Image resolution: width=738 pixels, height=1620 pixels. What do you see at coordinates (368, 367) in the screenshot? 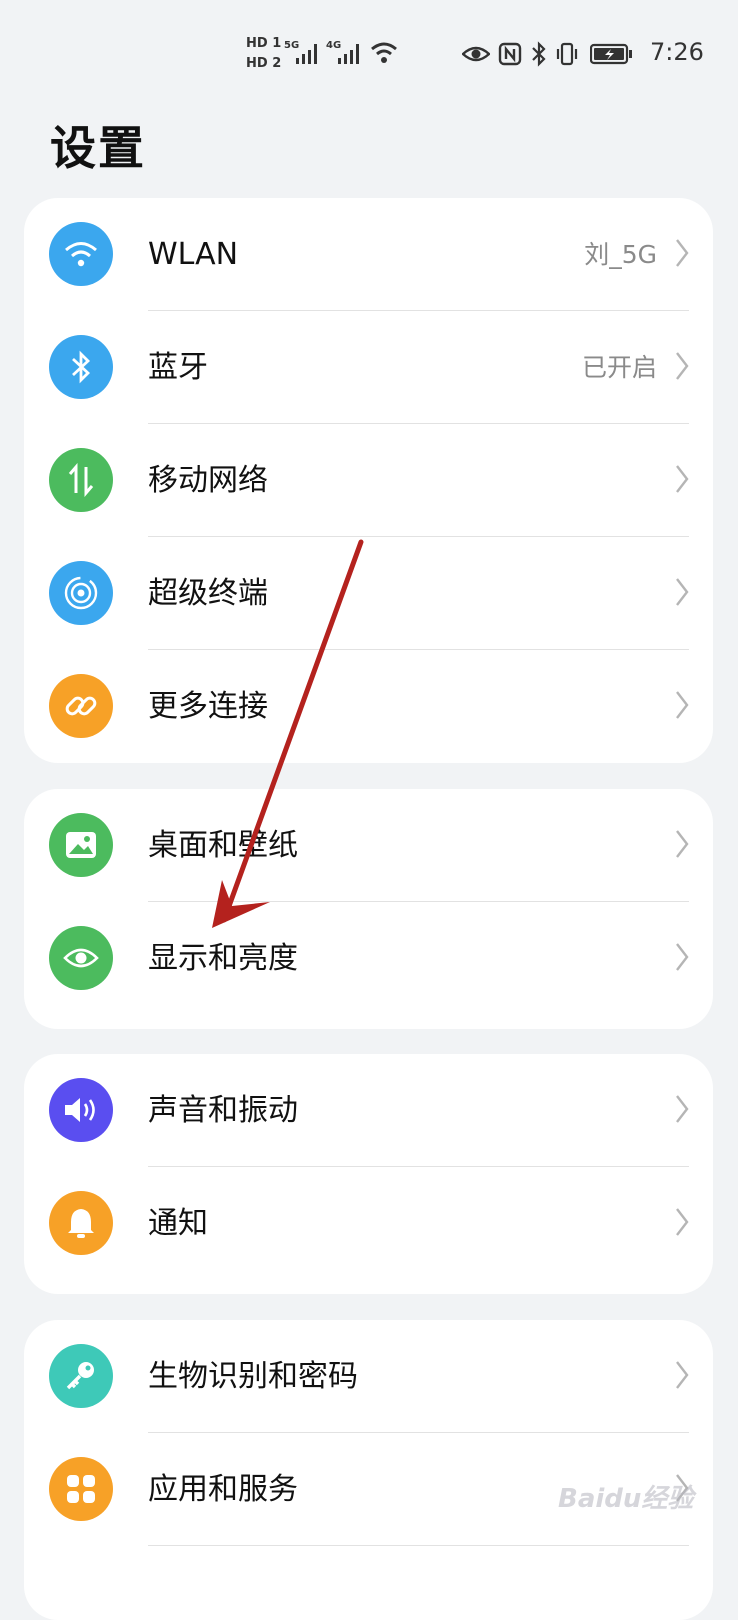
I see `setting-bluetooth: 蓝牙 已开启` at bounding box center [368, 367].